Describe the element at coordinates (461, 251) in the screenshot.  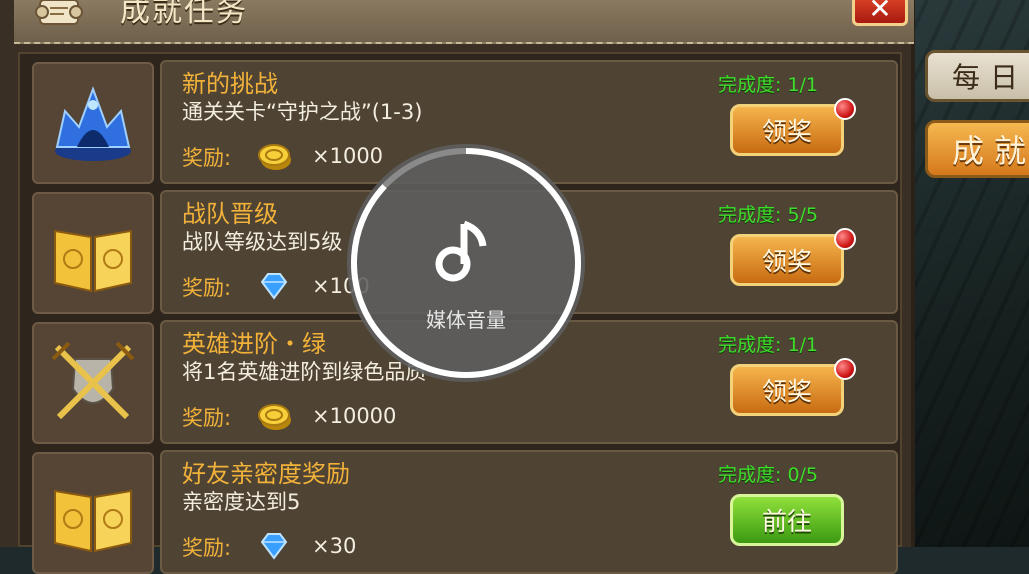
I see `music-note-icon` at that location.